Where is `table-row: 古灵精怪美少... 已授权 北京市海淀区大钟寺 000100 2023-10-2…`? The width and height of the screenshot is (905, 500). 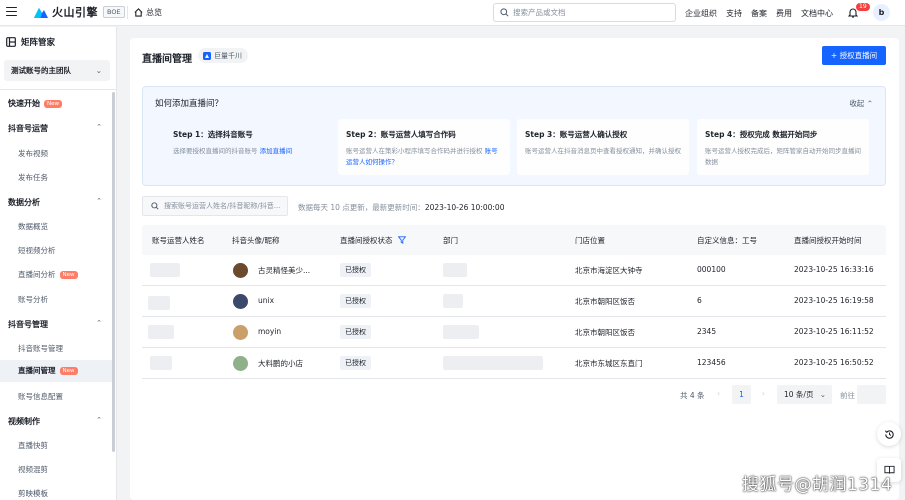
table-row: 古灵精怪美少... 已授权 北京市海淀区大钟寺 000100 2023-10-2… is located at coordinates (514, 270).